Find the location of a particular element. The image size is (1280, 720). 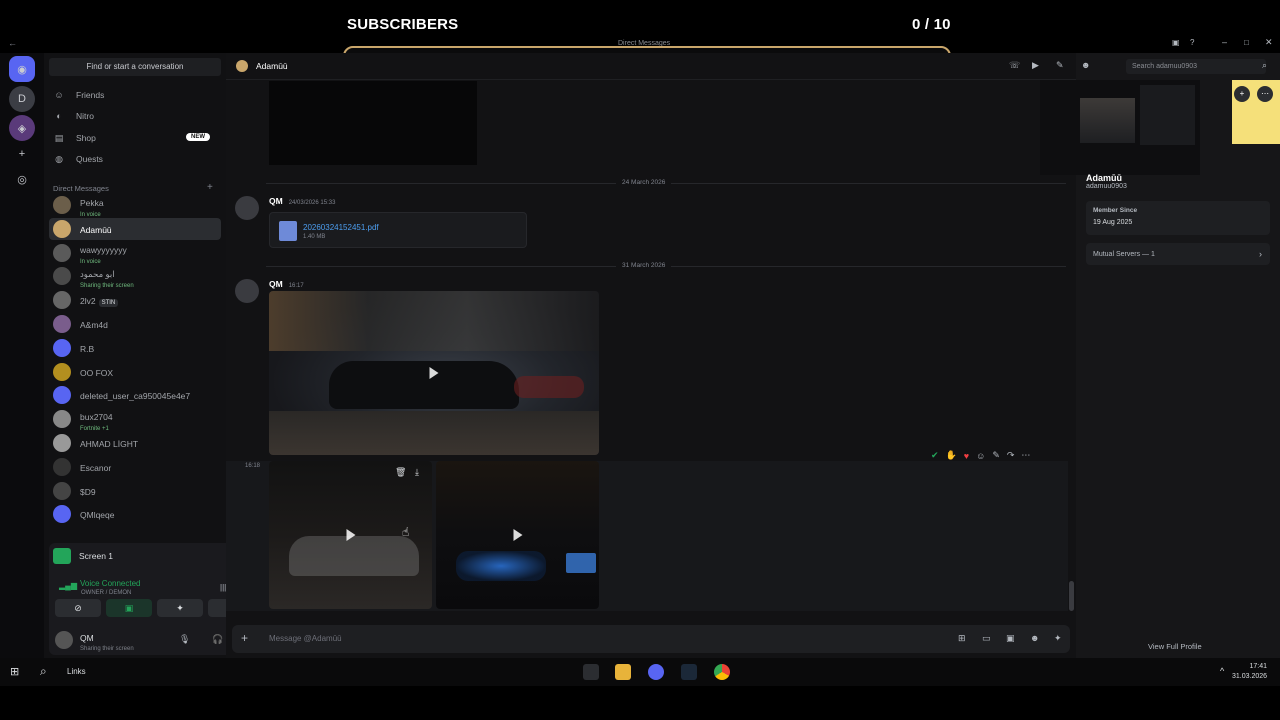

close-icon: ✕ is located at coordinates (1269, 42).